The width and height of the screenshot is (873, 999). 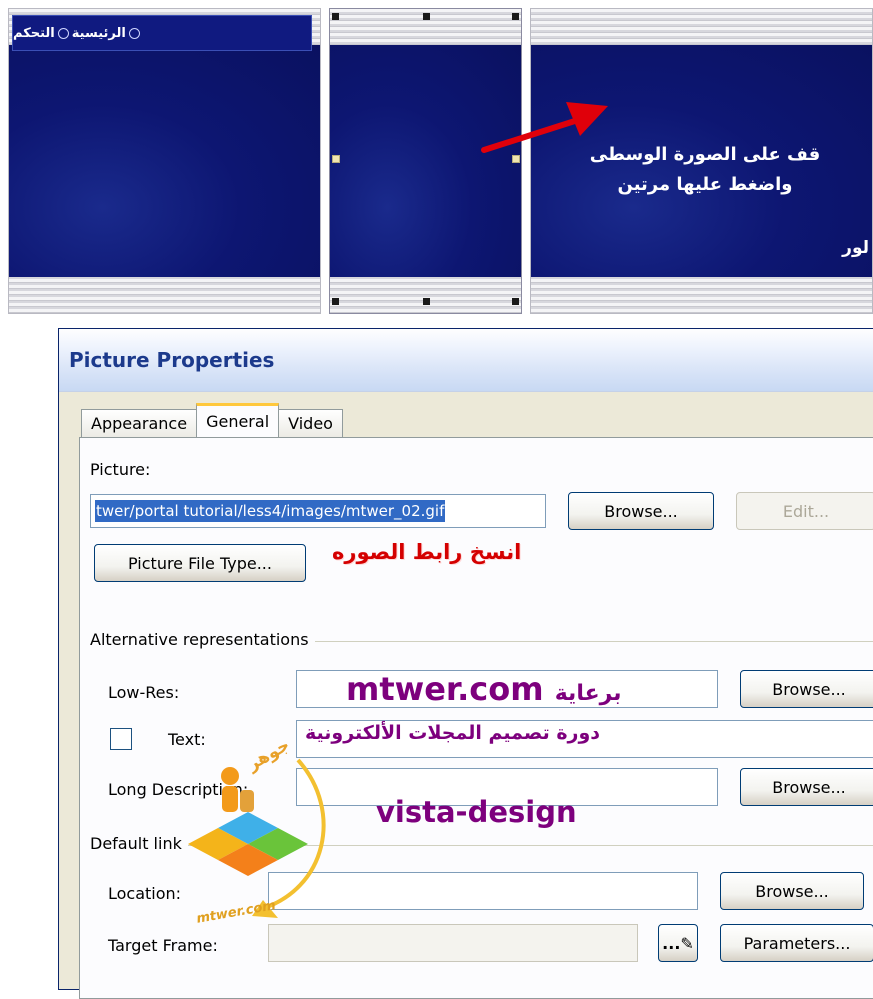 I want to click on nav-item-control: التحكم, so click(x=34, y=33).